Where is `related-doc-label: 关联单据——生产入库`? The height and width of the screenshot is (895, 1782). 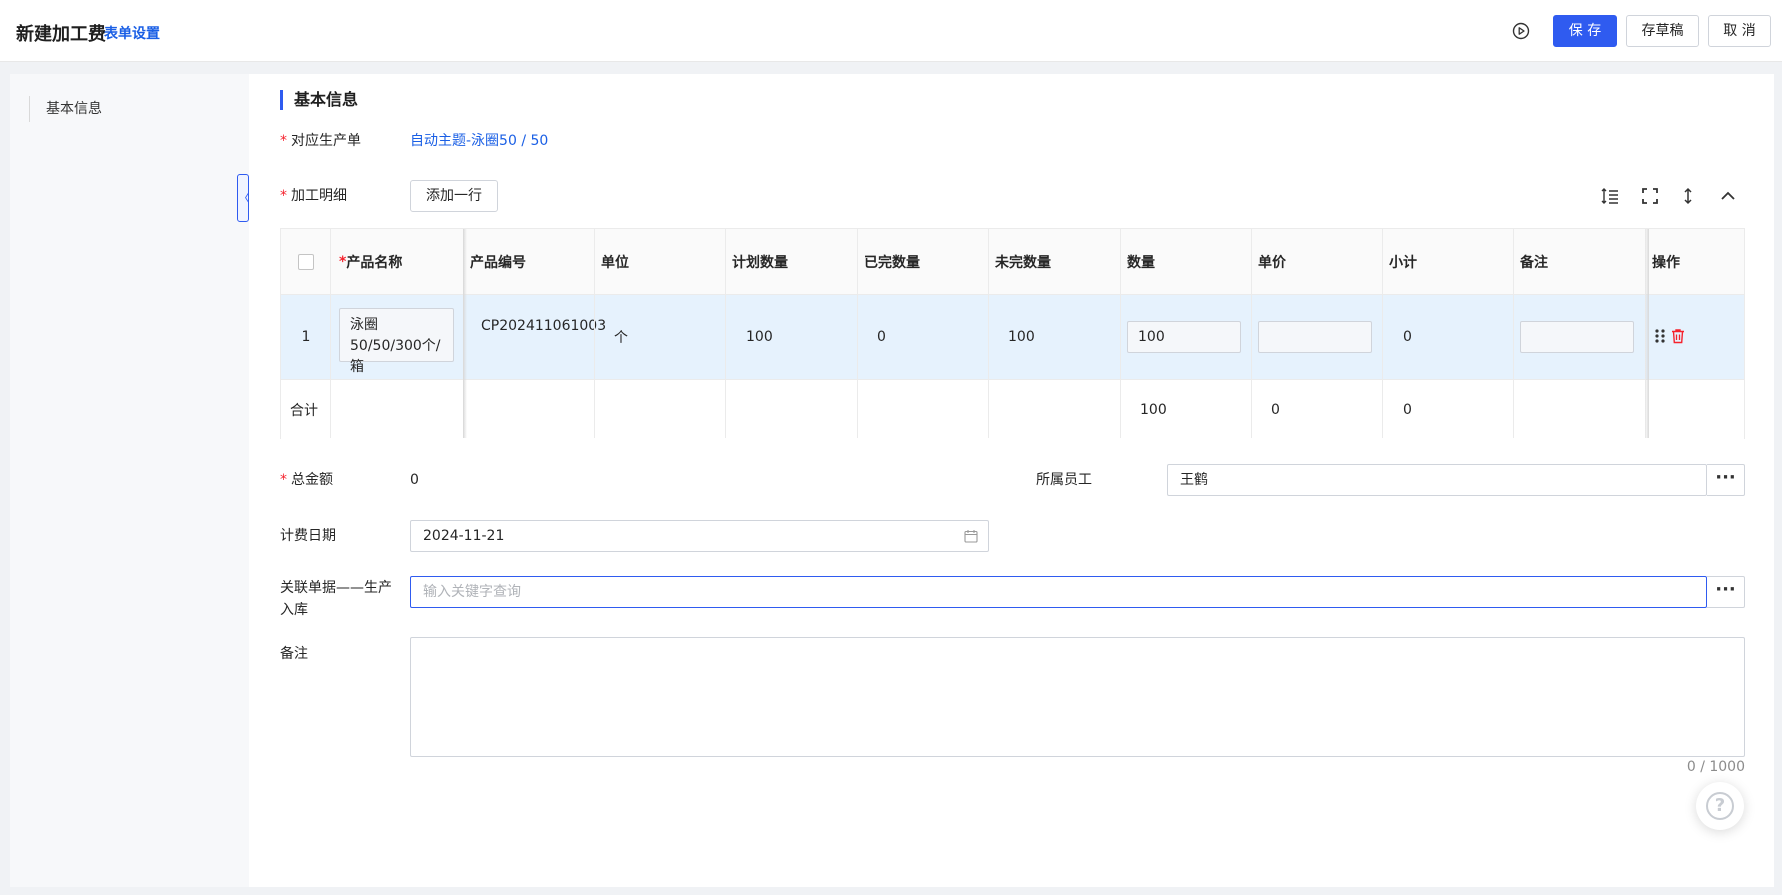
related-doc-label: 关联单据——生产入库 is located at coordinates (336, 599).